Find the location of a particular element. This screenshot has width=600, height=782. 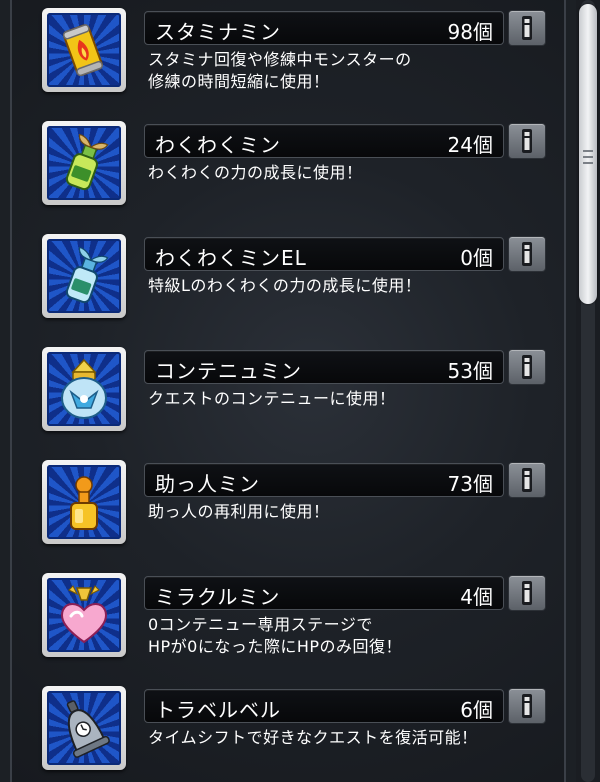

item-count: 73個 is located at coordinates (470, 484).